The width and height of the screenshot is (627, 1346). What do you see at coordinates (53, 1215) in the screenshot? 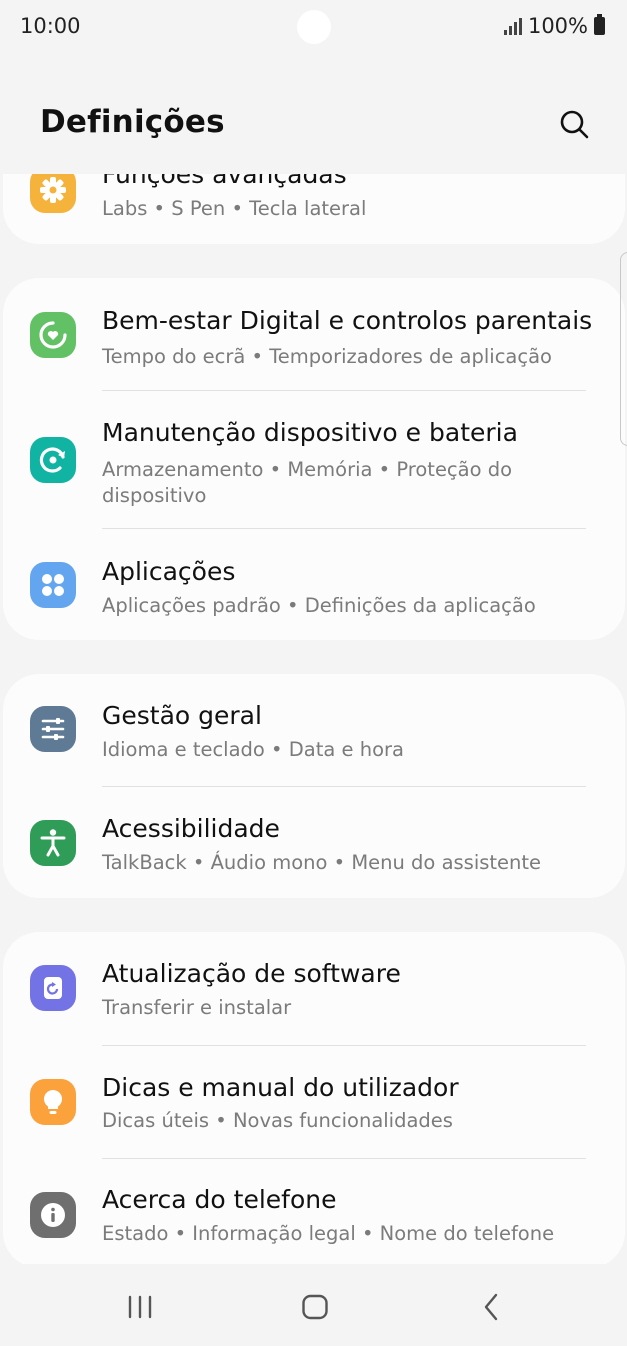
I see `info-icon` at bounding box center [53, 1215].